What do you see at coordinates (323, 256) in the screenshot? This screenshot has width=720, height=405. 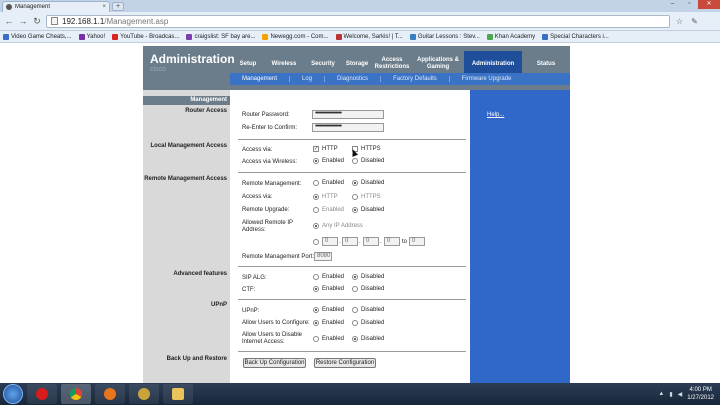 I see `remote-port-input: 8080` at bounding box center [323, 256].